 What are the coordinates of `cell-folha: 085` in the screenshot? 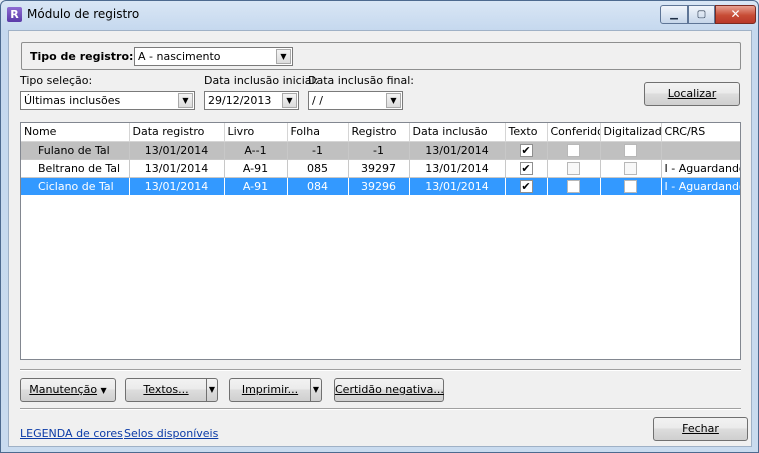 It's located at (318, 168).